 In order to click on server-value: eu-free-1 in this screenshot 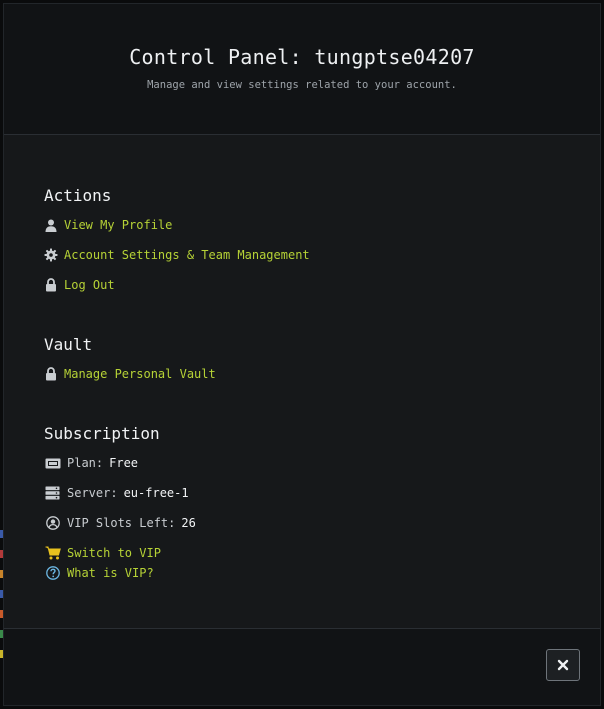, I will do `click(156, 493)`.